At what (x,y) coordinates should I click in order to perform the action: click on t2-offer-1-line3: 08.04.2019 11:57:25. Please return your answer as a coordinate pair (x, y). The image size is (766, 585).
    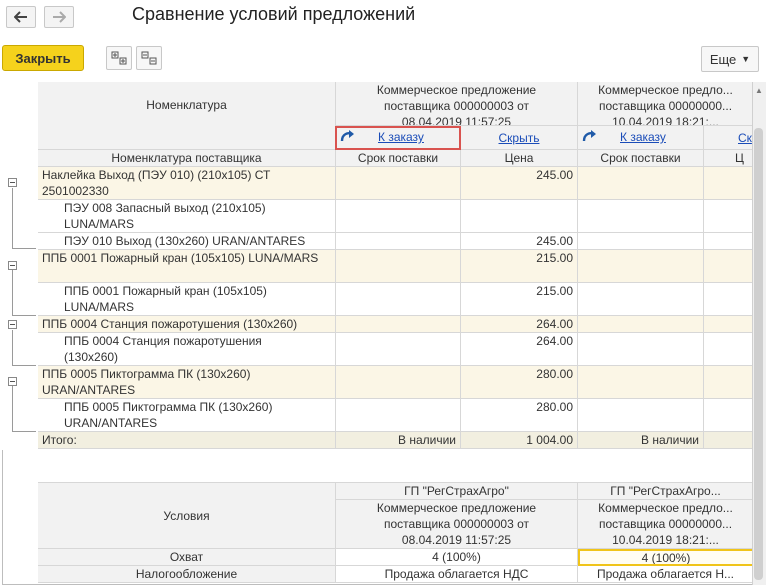
    Looking at the image, I should click on (456, 540).